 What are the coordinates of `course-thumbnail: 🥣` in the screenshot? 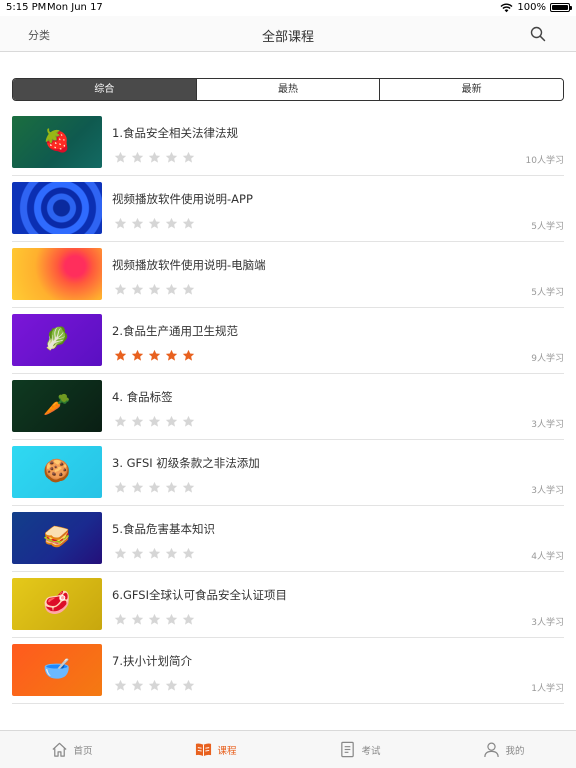 It's located at (57, 670).